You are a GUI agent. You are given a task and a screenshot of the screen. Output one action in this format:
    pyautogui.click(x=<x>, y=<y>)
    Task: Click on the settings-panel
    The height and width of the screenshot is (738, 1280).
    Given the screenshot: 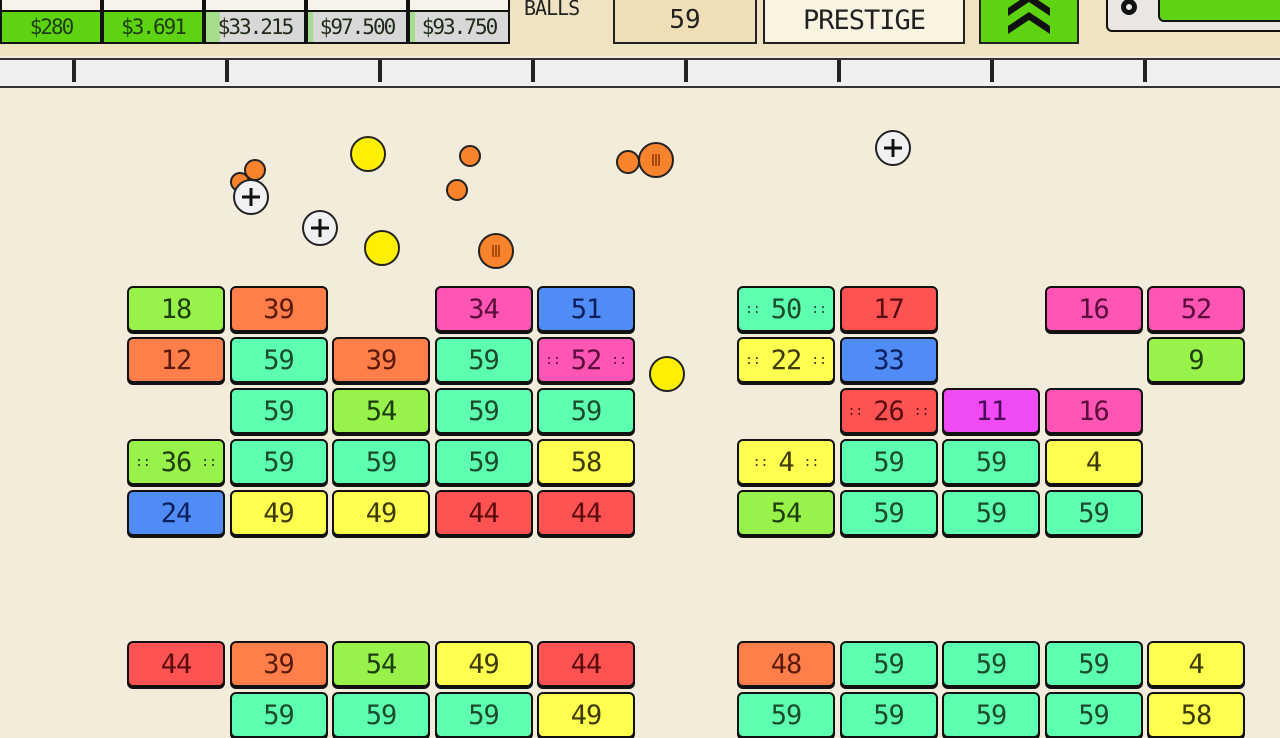 What is the action you would take?
    pyautogui.click(x=1193, y=16)
    